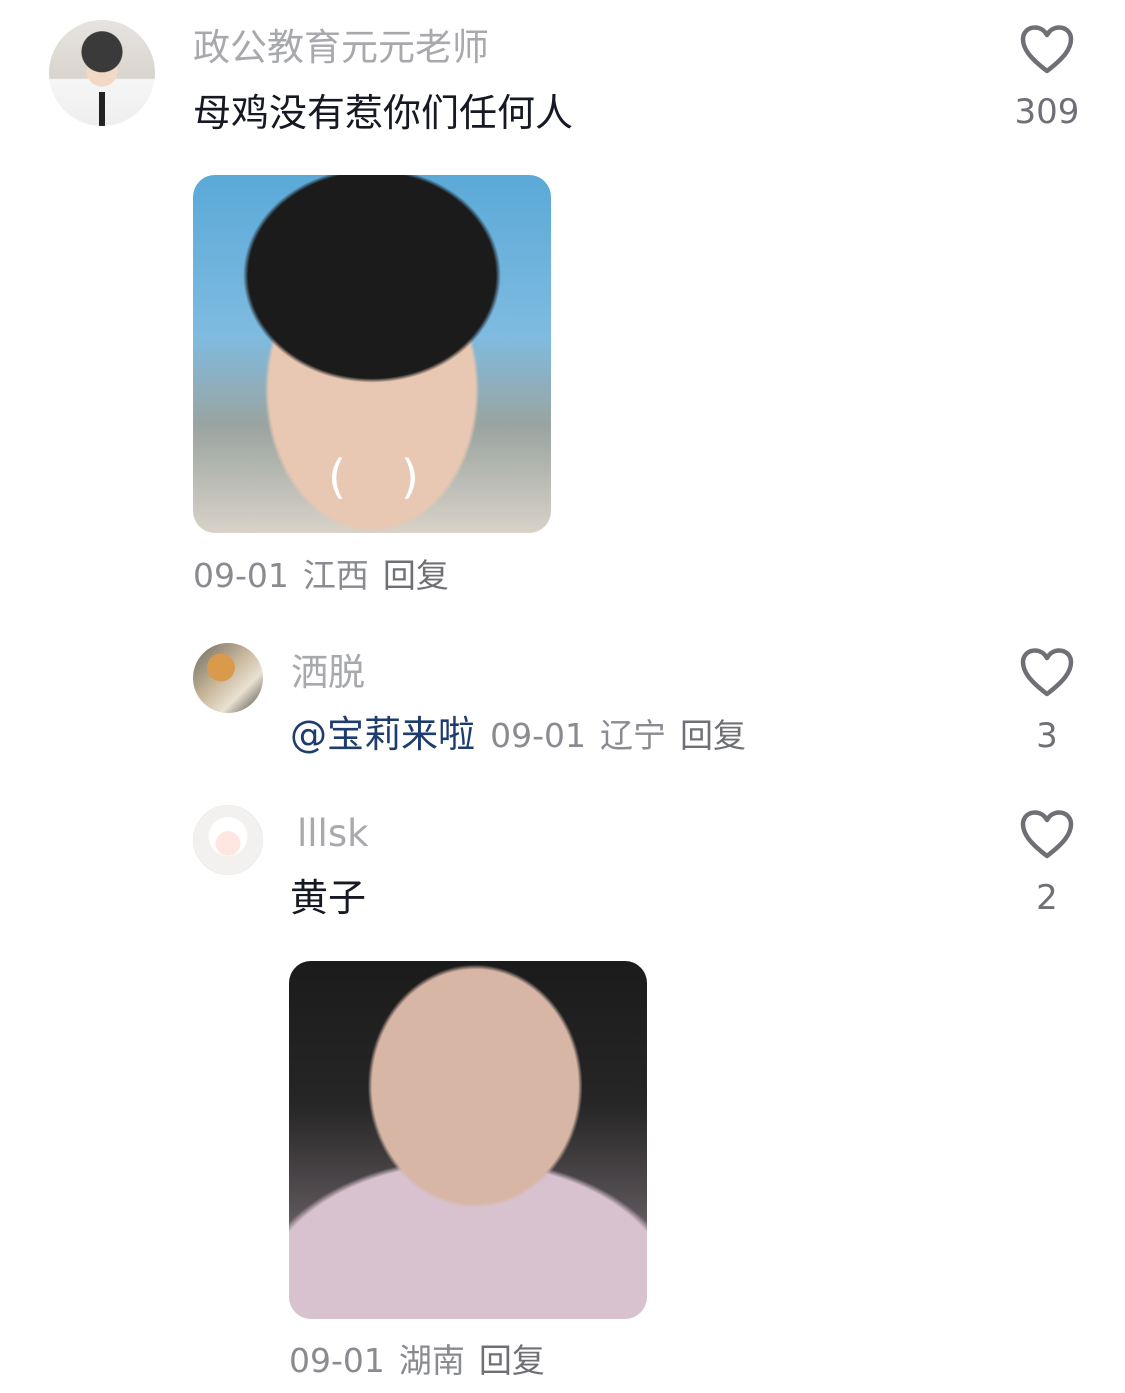 Image resolution: width=1125 pixels, height=1393 pixels. Describe the element at coordinates (102, 109) in the screenshot. I see `avatar-detail` at that location.